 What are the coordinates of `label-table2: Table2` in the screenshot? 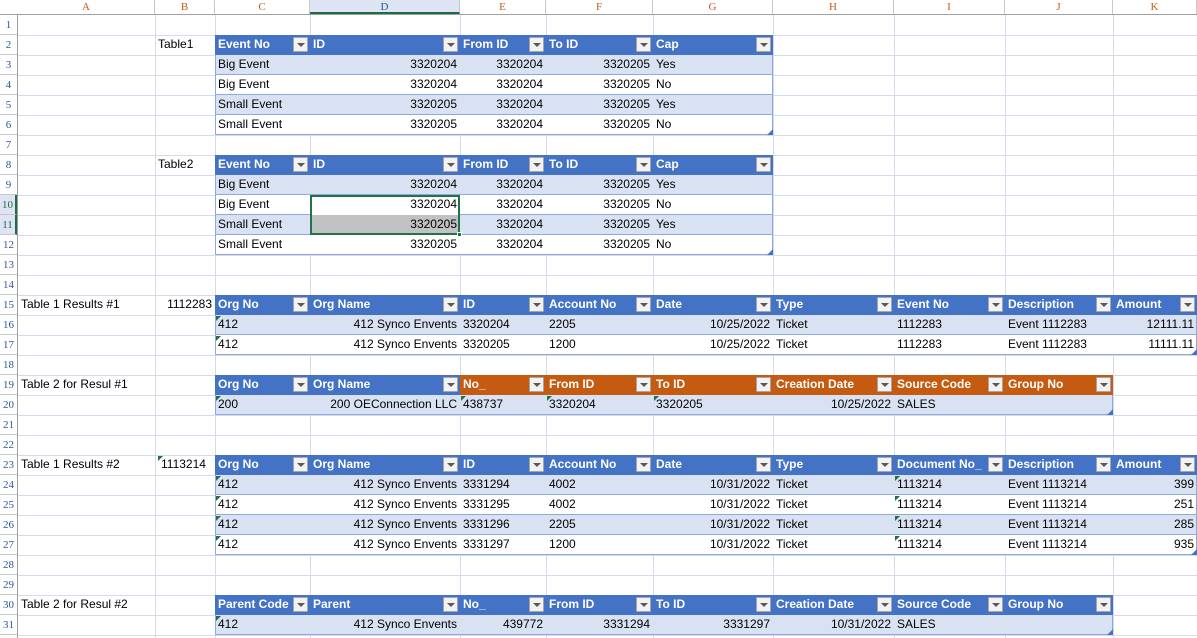 It's located at (185, 165).